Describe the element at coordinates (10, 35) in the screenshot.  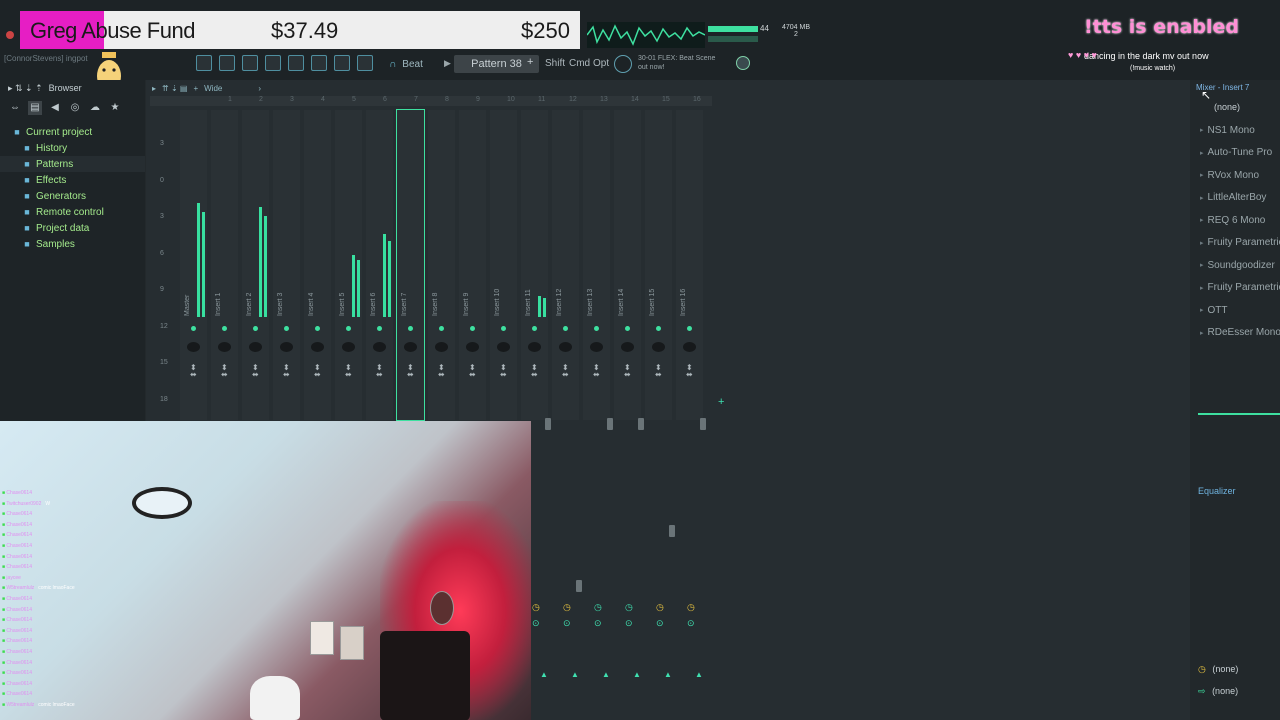
I see `record-indicator-icon` at that location.